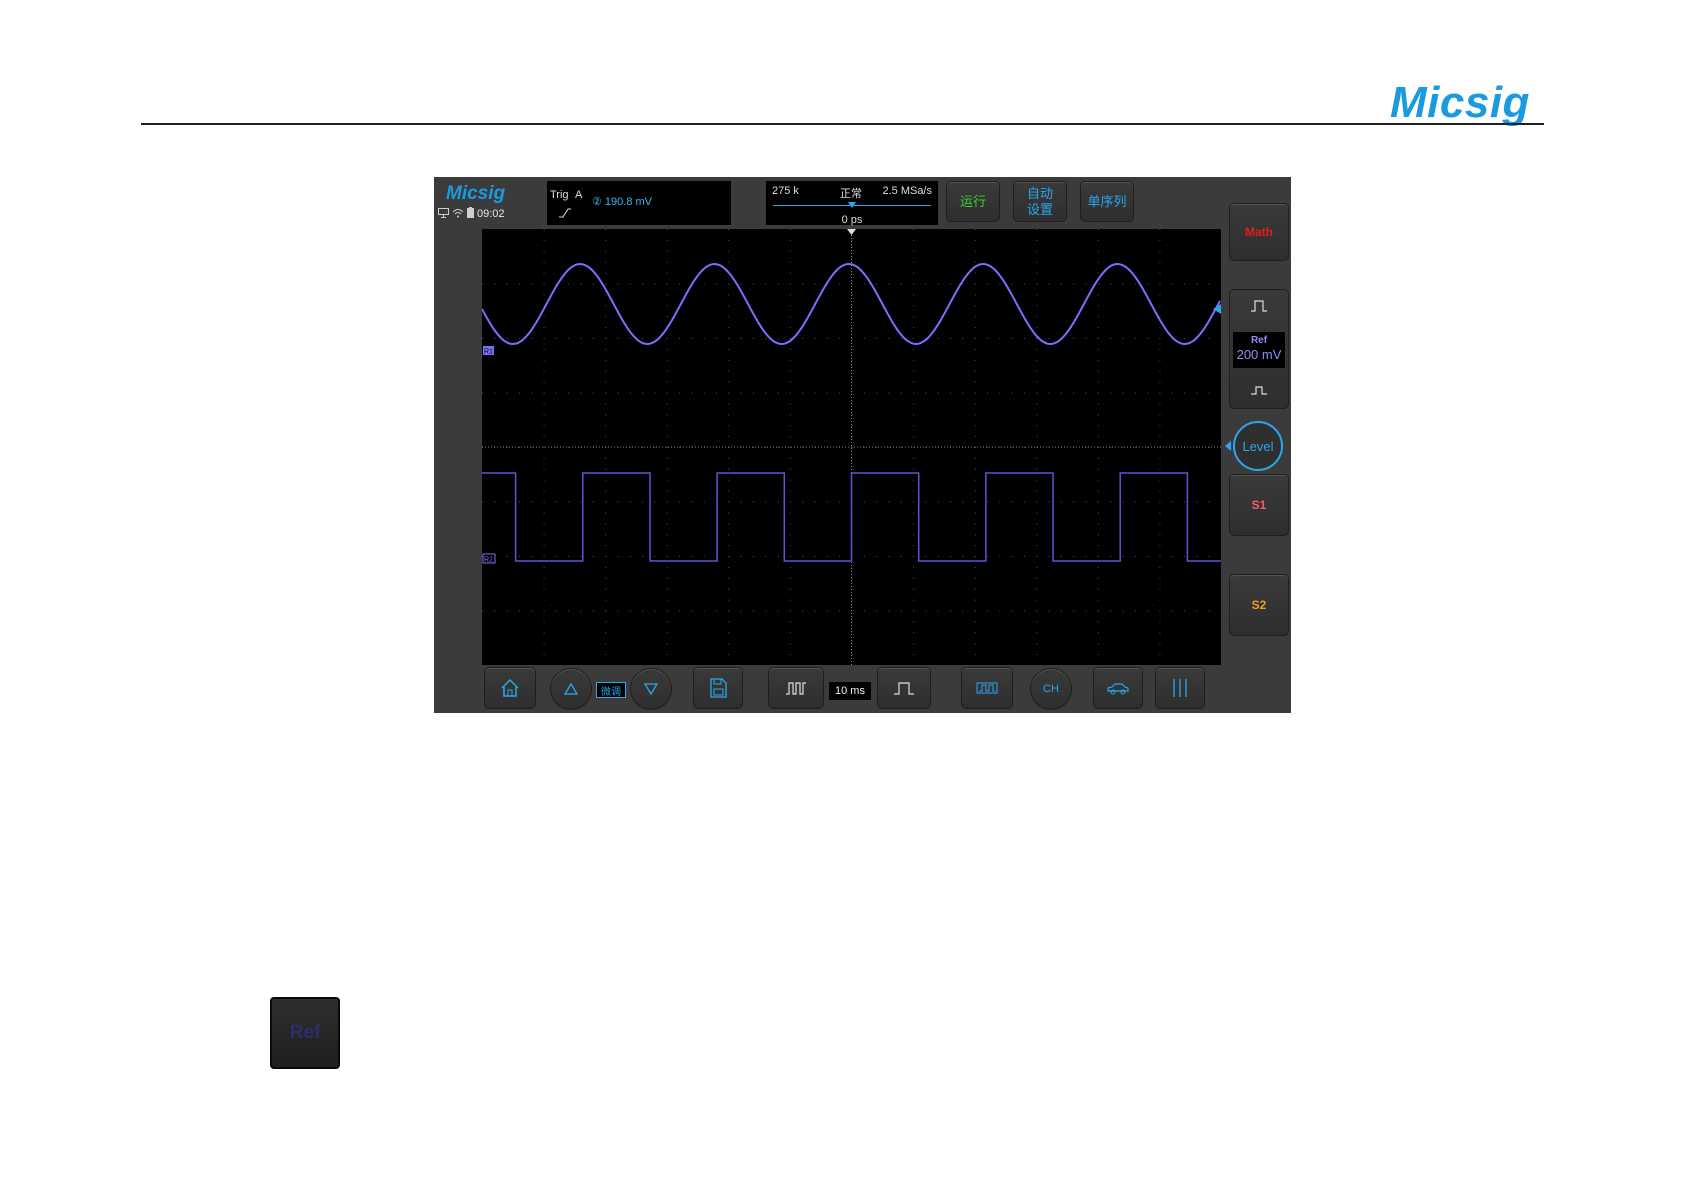 This screenshot has height=1192, width=1685. What do you see at coordinates (579, 195) in the screenshot?
I see `trigger-source: A` at bounding box center [579, 195].